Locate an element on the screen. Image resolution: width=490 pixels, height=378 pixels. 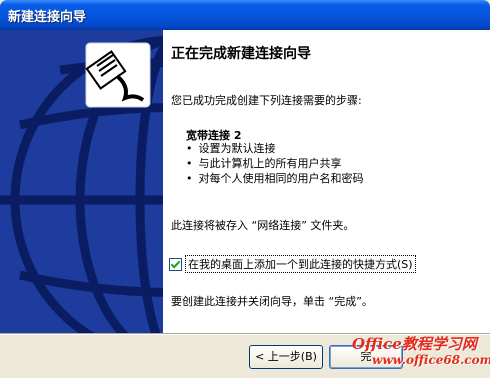
store-note: 此连接将被存入 “网络连接” 文件夹。 is located at coordinates (263, 225).